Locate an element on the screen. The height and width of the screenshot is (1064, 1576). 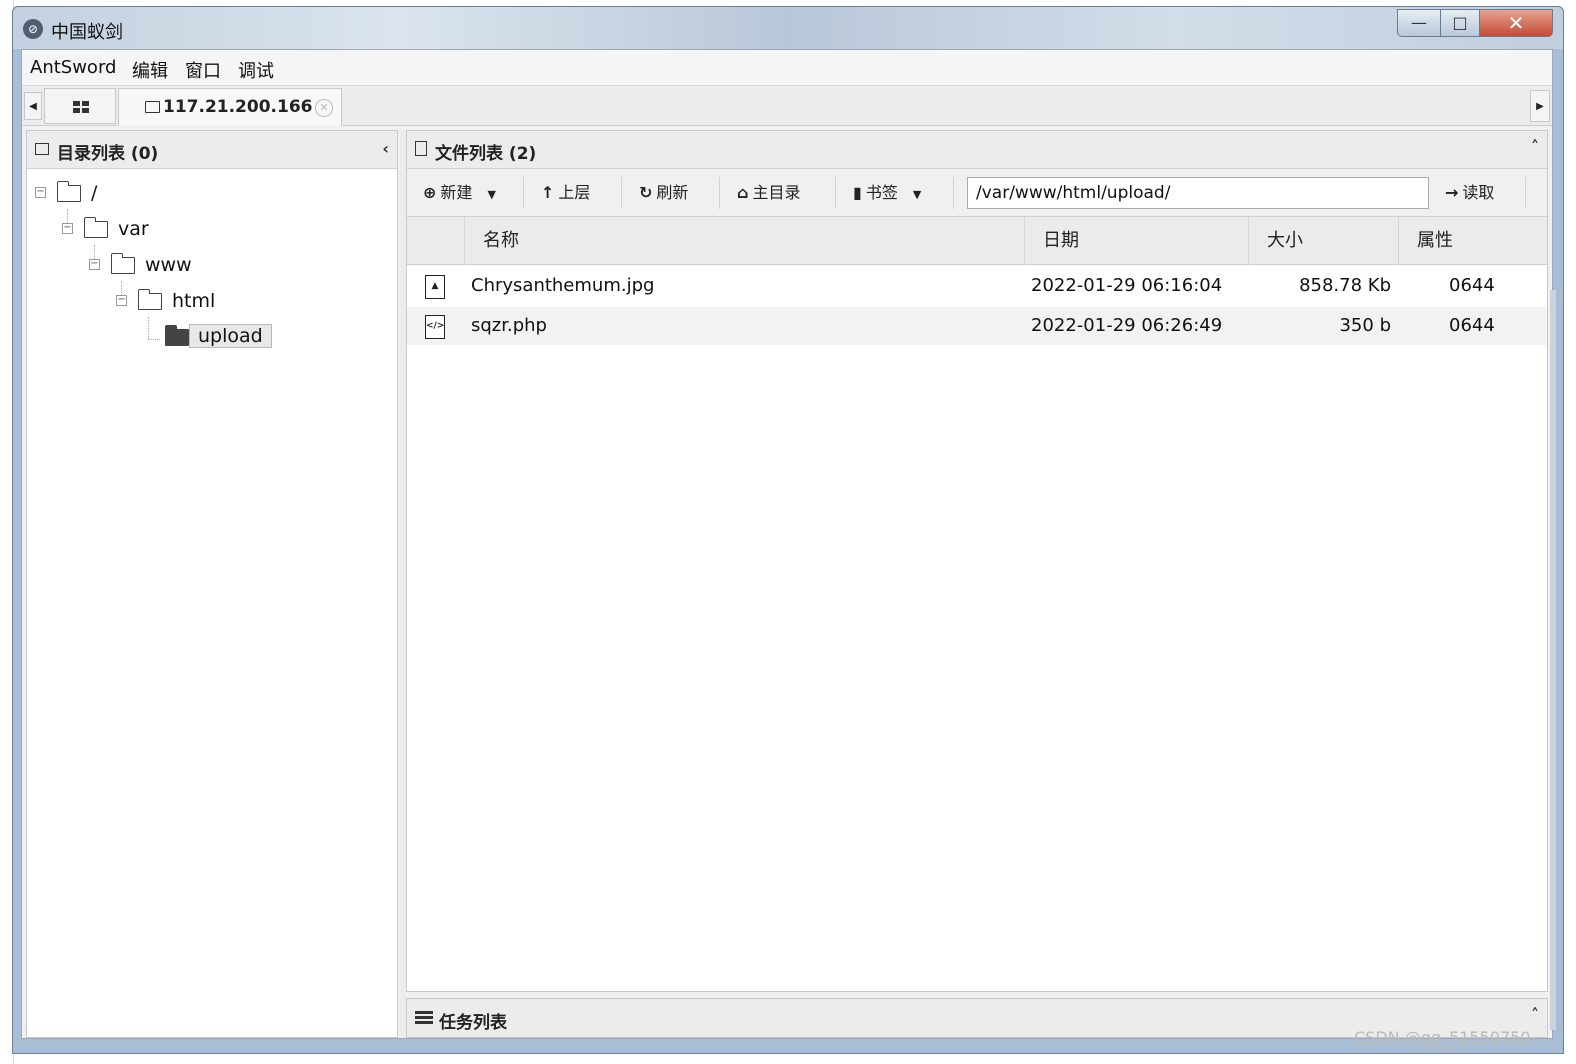
directory-panel-title: 目录列表 (0) is located at coordinates (108, 154).